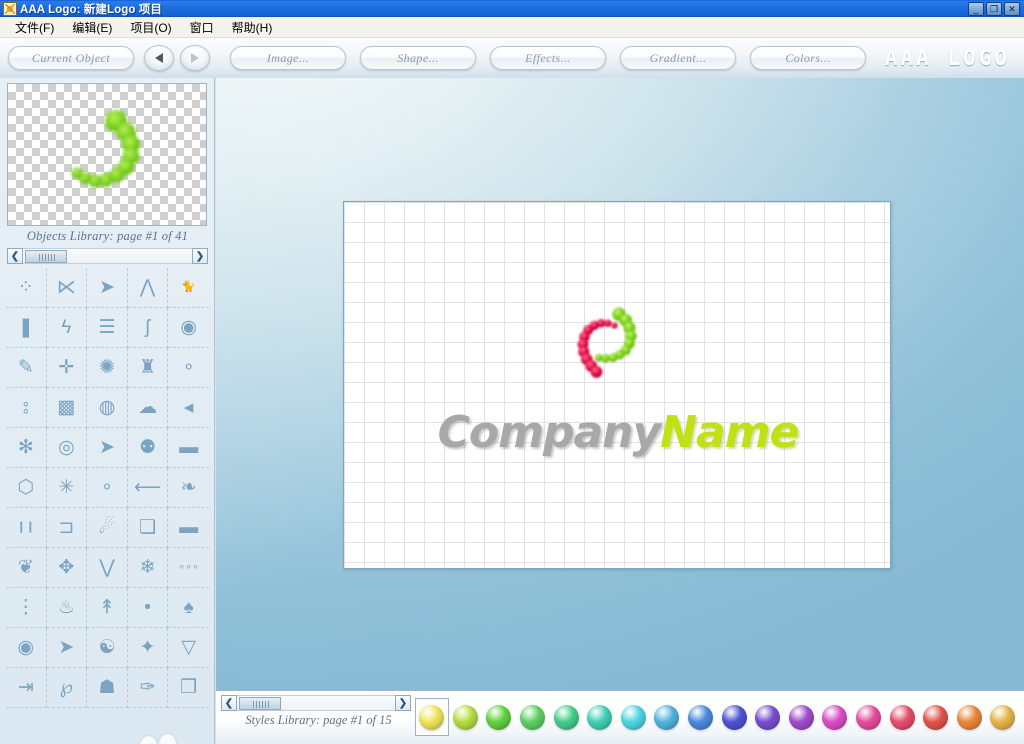 The width and height of the screenshot is (1024, 744). I want to click on object-cell-28: ⟵, so click(148, 488).